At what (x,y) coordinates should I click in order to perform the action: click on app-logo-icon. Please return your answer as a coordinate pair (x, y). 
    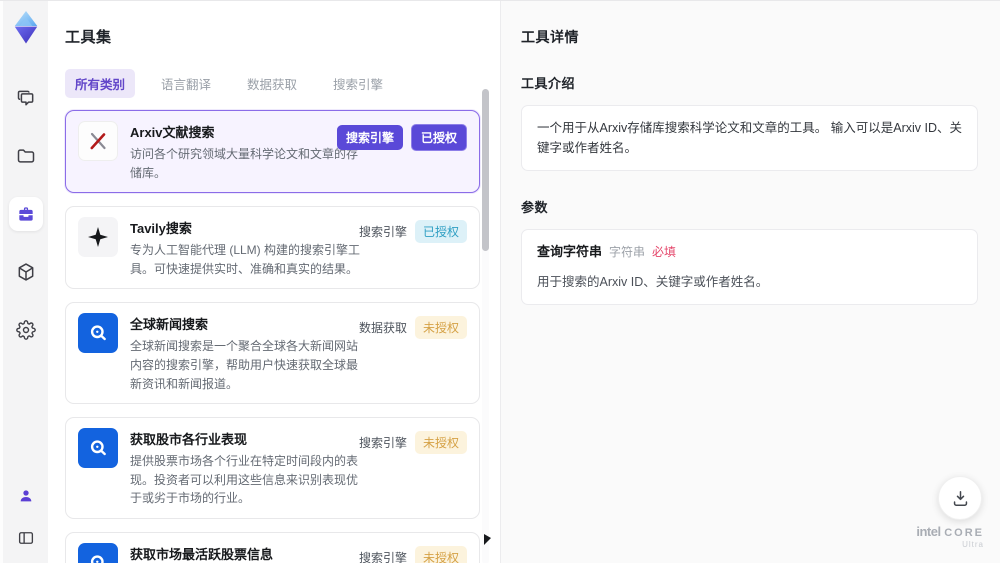
    Looking at the image, I should click on (26, 27).